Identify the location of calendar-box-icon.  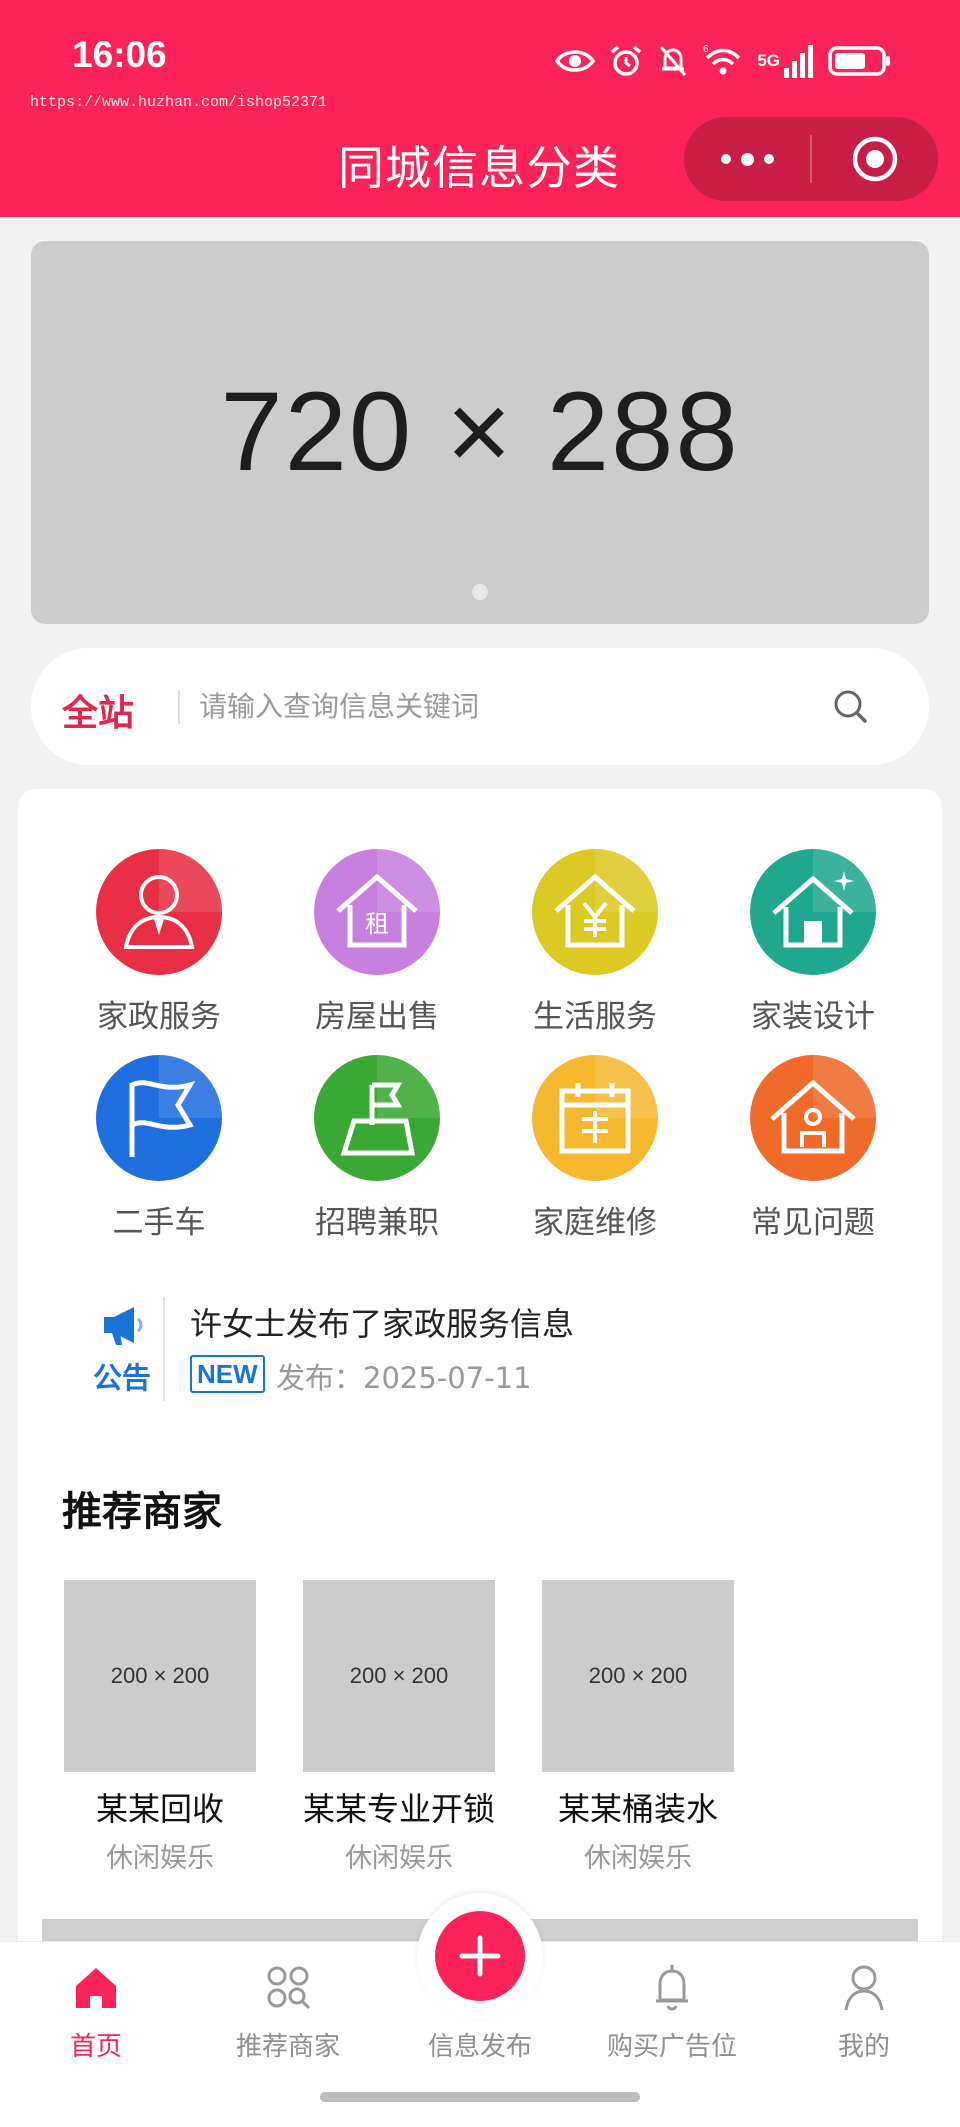
(595, 1118).